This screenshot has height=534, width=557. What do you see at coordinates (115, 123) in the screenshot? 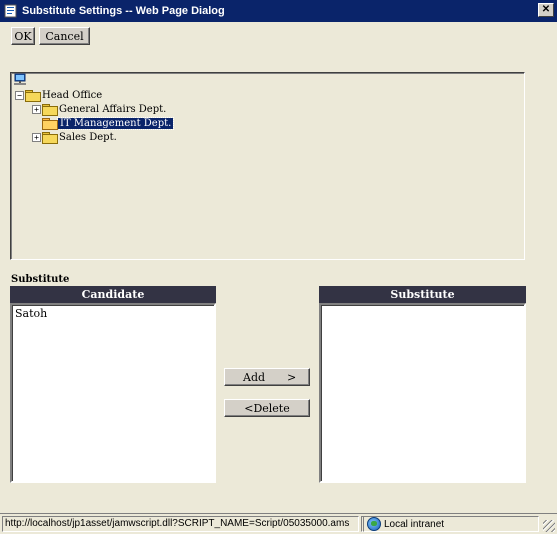
I see `tree-node-label-selected: IT Management Dept.` at bounding box center [115, 123].